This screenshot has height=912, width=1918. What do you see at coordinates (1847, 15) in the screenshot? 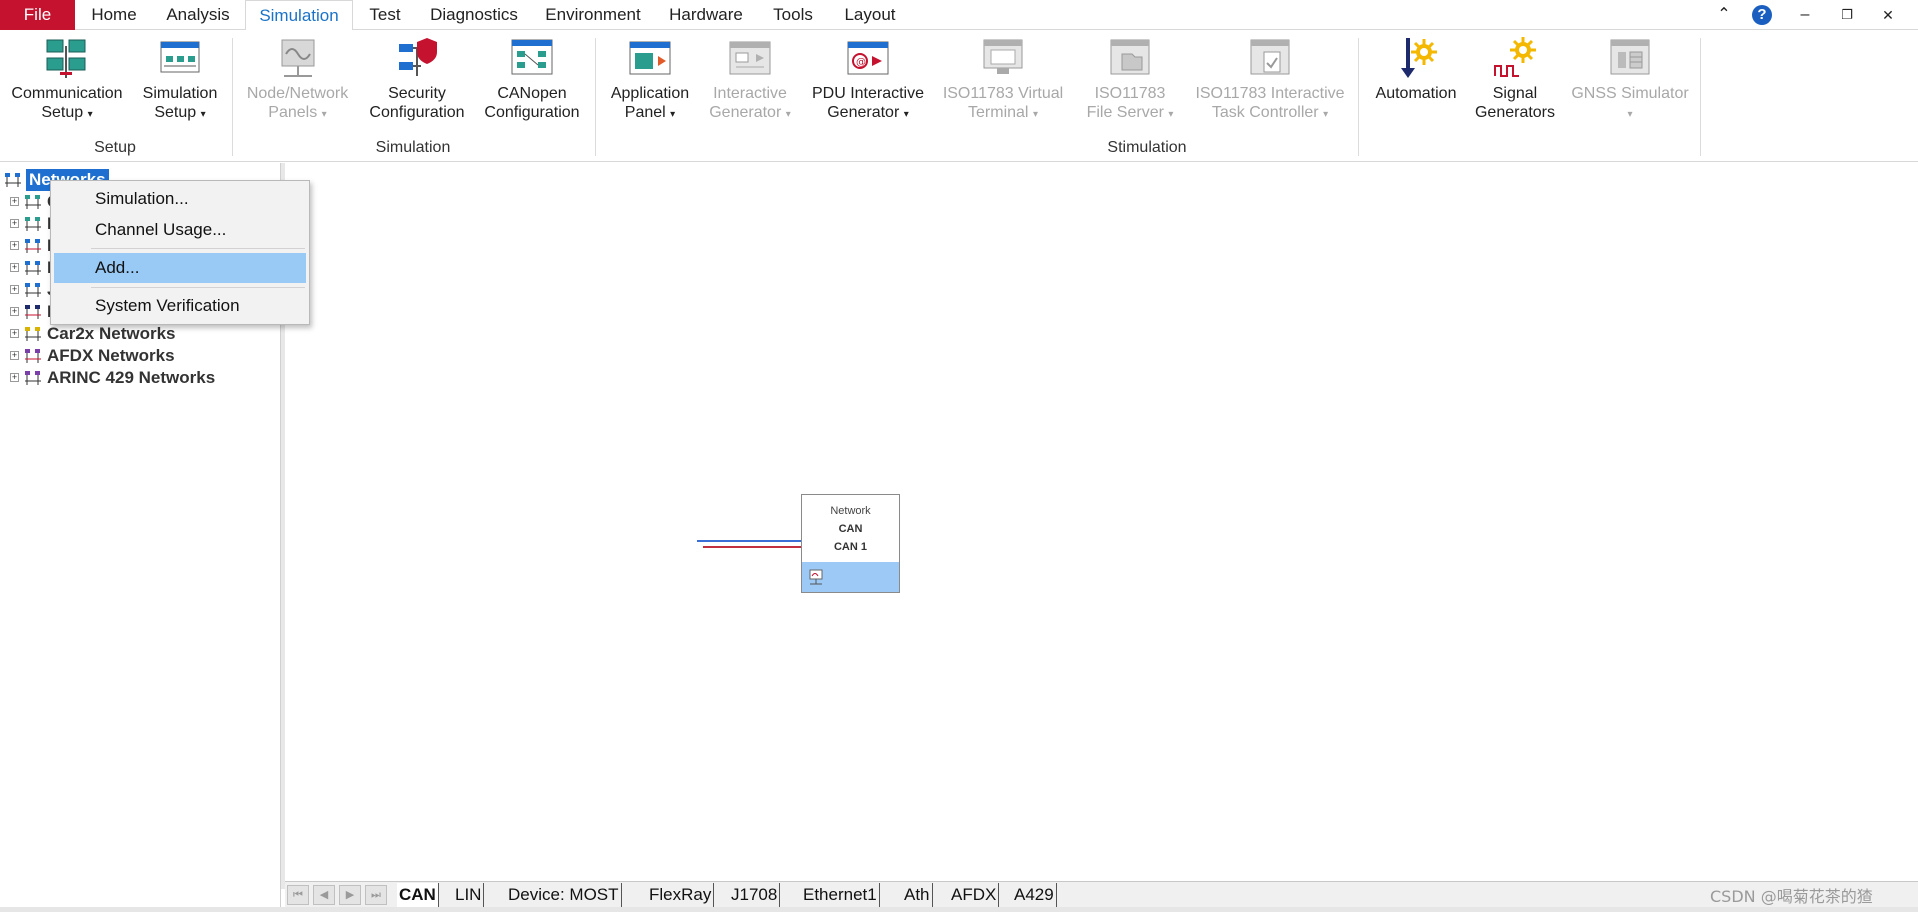
I see `restore-button: ❐` at bounding box center [1847, 15].